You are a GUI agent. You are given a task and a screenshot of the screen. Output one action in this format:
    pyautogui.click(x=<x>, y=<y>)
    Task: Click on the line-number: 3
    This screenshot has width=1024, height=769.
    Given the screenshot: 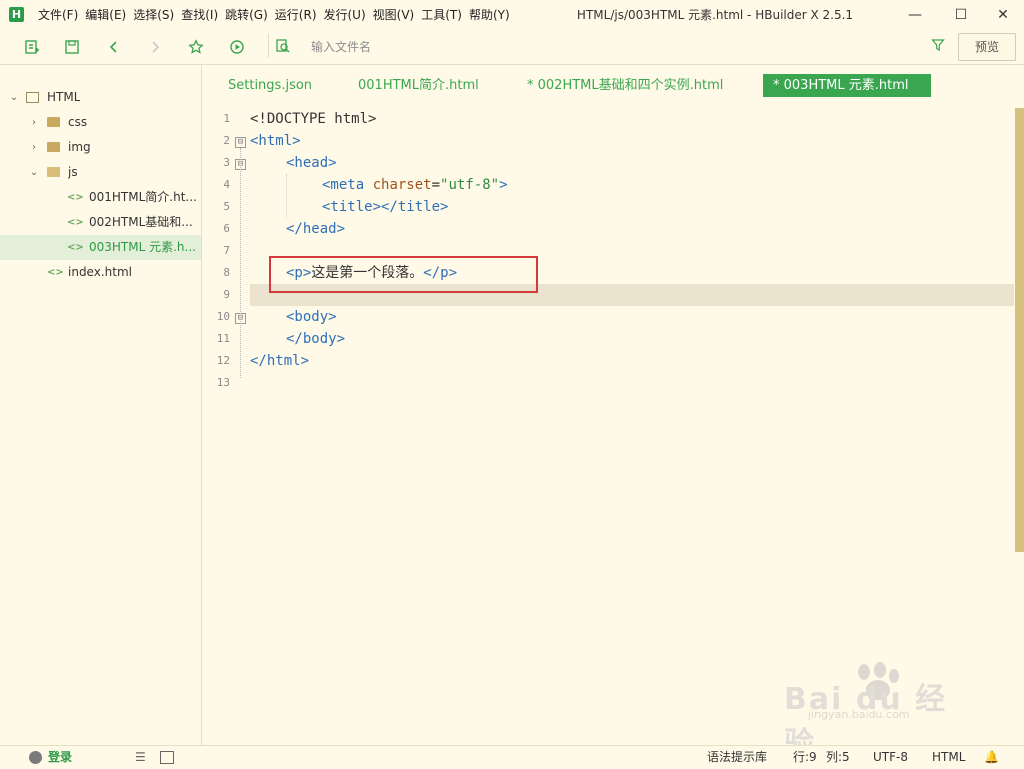 What is the action you would take?
    pyautogui.click(x=226, y=162)
    